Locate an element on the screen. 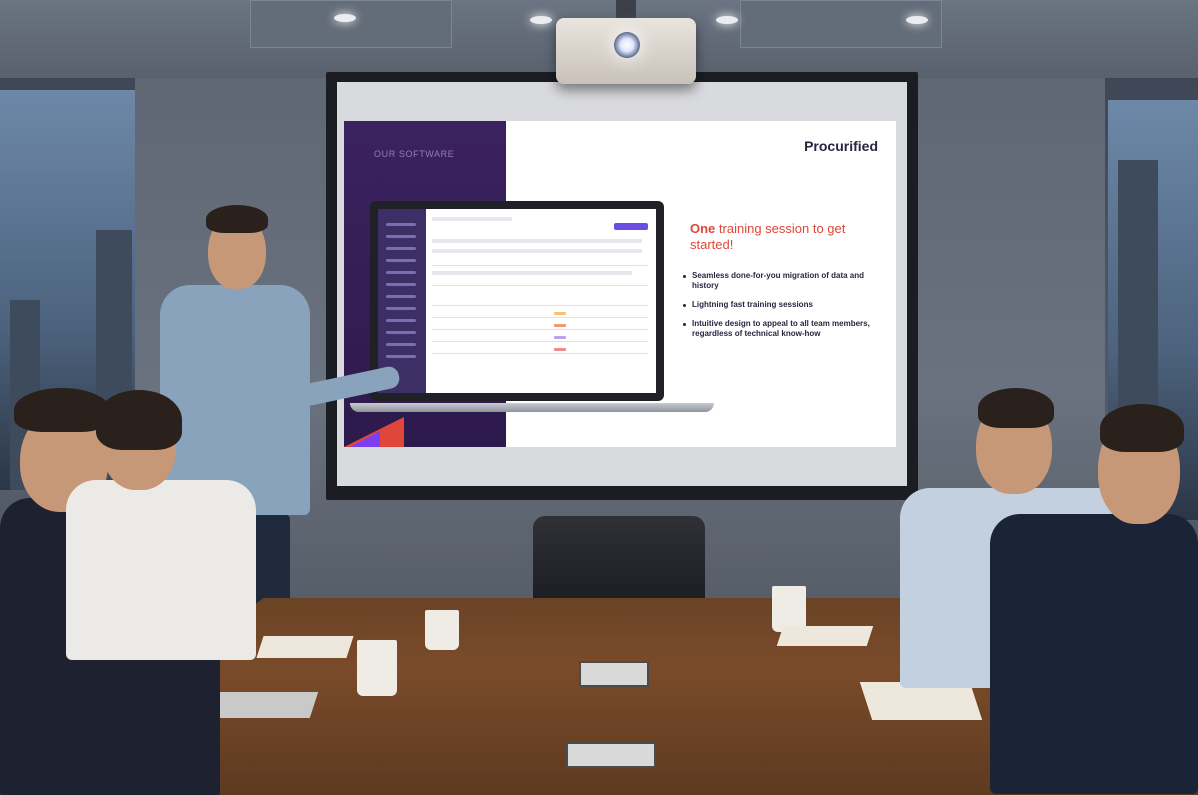 This screenshot has width=1198, height=795. attendee-blouse is located at coordinates (161, 570).